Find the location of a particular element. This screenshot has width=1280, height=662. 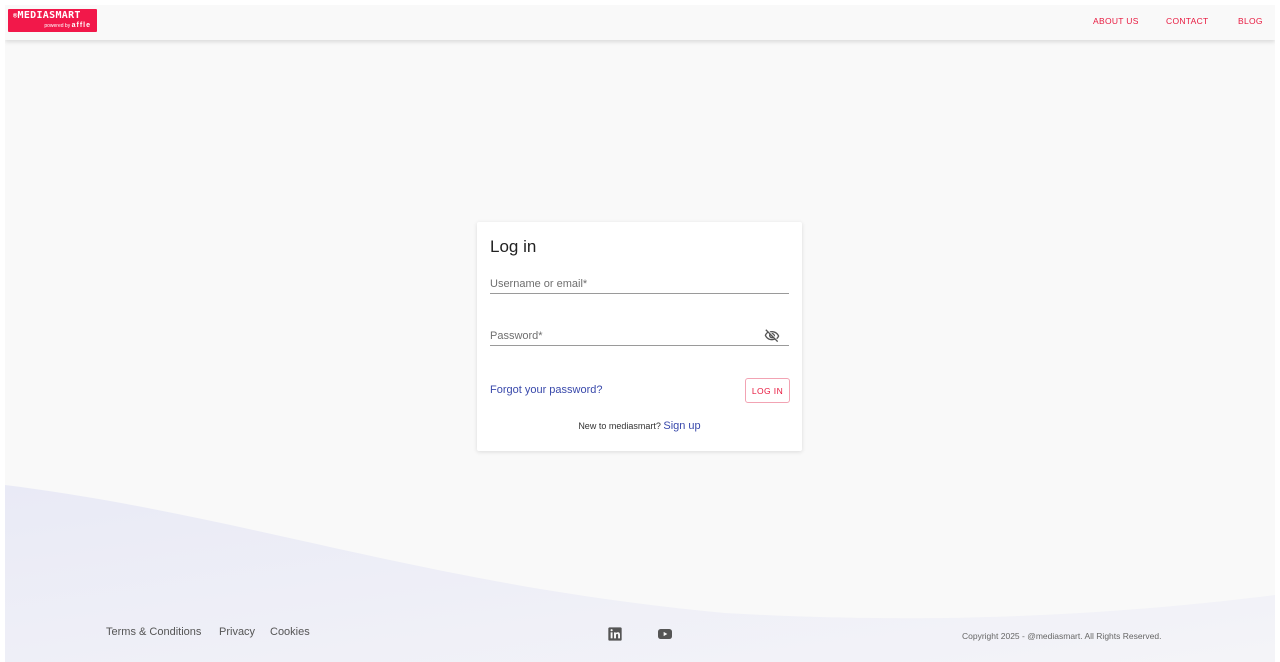

login-button: LOG IN is located at coordinates (767, 390).